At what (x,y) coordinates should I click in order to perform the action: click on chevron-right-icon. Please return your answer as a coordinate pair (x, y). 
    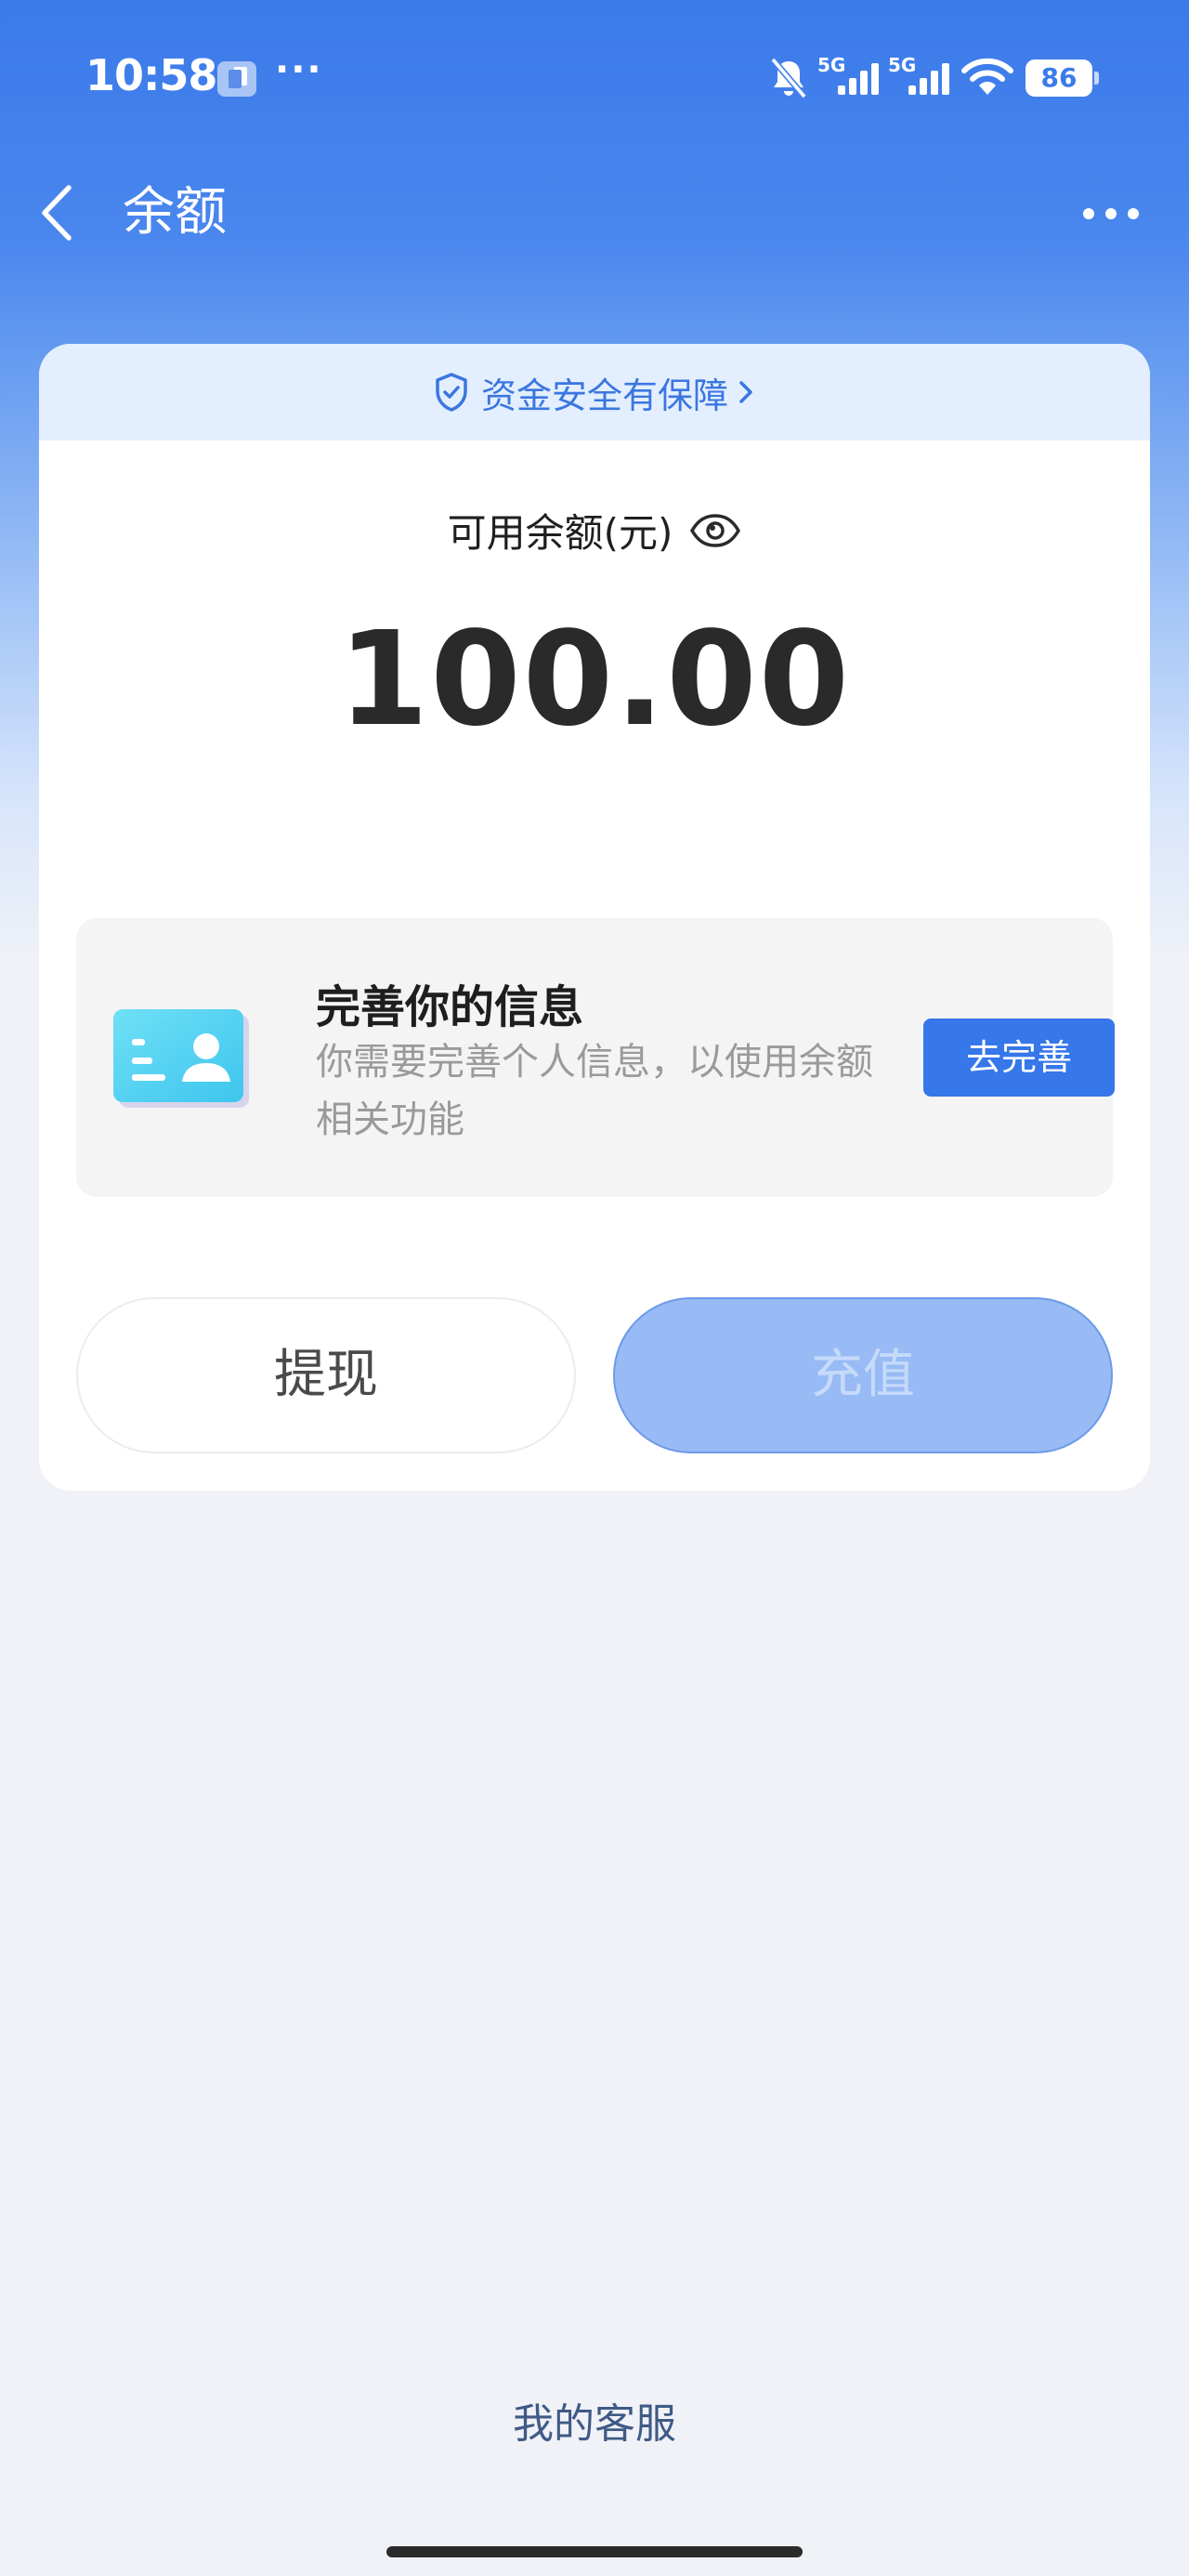
    Looking at the image, I should click on (746, 392).